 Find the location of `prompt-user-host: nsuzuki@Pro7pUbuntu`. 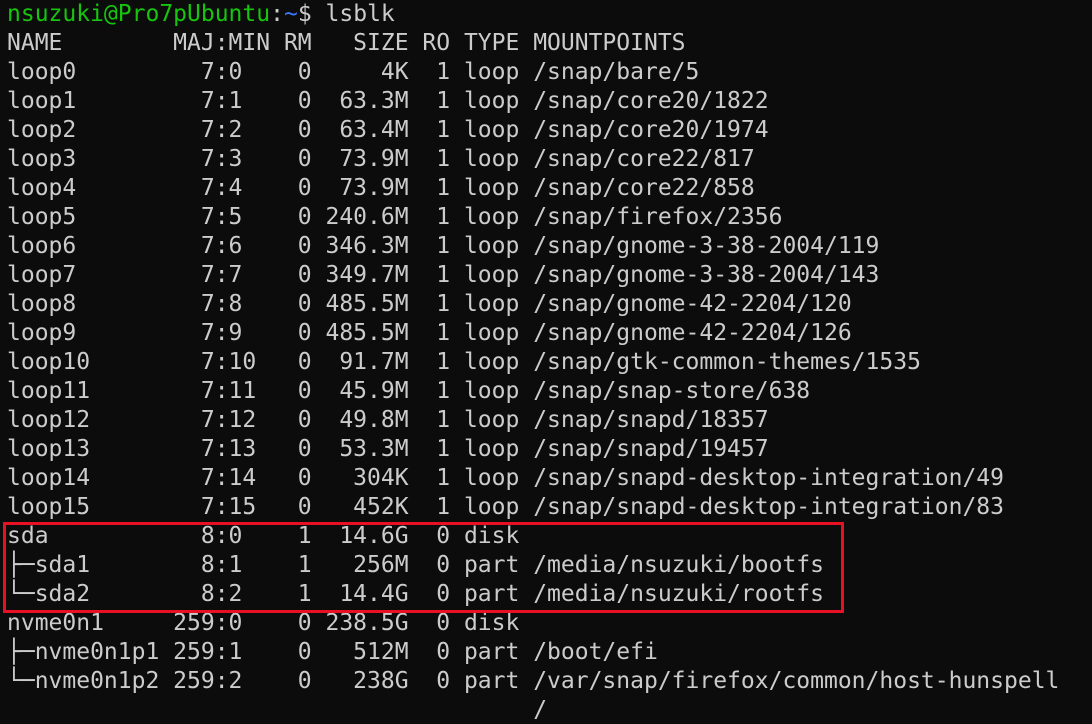

prompt-user-host: nsuzuki@Pro7pUbuntu is located at coordinates (139, 14).